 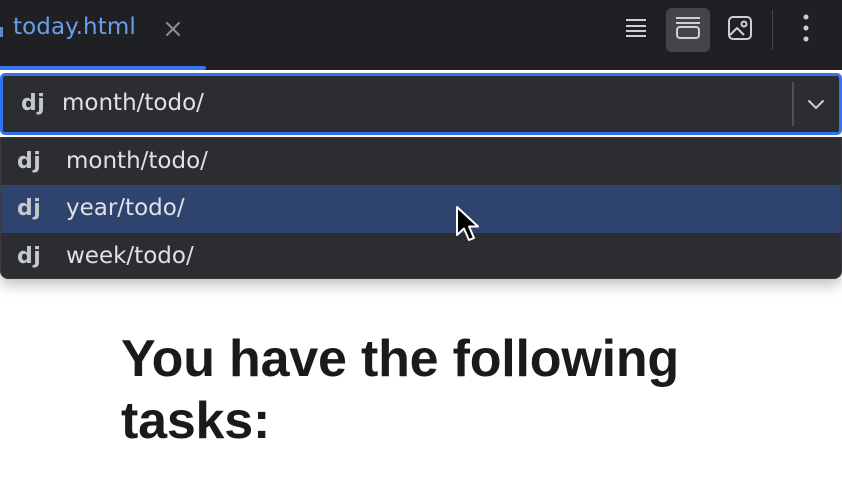 I want to click on dropdown-option-month: dj month/todo/, so click(x=421, y=162).